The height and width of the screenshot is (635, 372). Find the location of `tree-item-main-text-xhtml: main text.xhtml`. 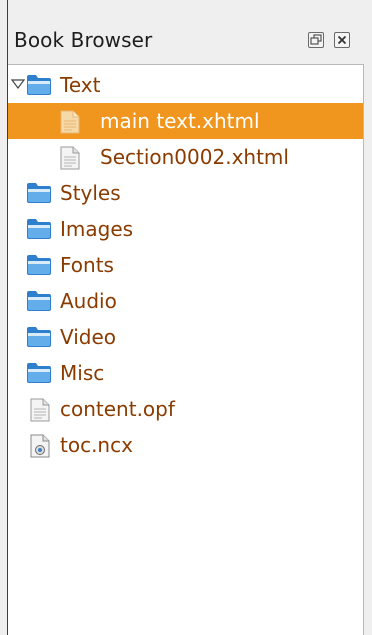

tree-item-main-text-xhtml: main text.xhtml is located at coordinates (185, 121).